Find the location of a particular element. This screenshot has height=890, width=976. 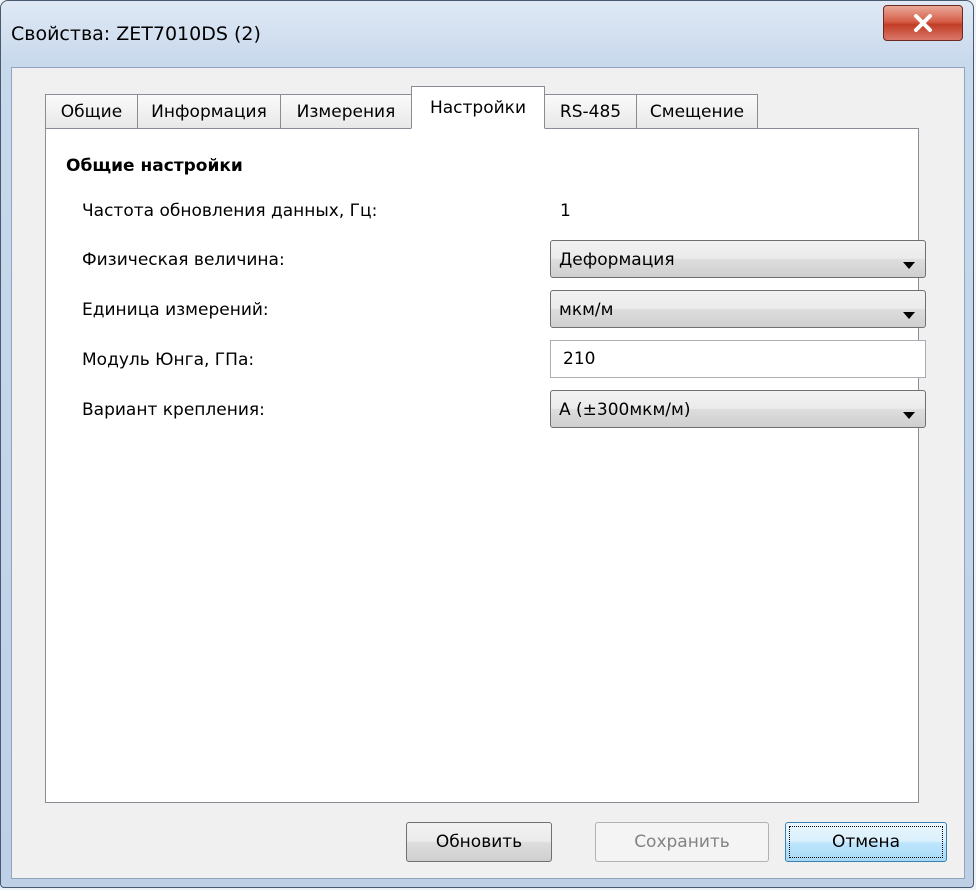

save-button: Сохранить is located at coordinates (682, 842).